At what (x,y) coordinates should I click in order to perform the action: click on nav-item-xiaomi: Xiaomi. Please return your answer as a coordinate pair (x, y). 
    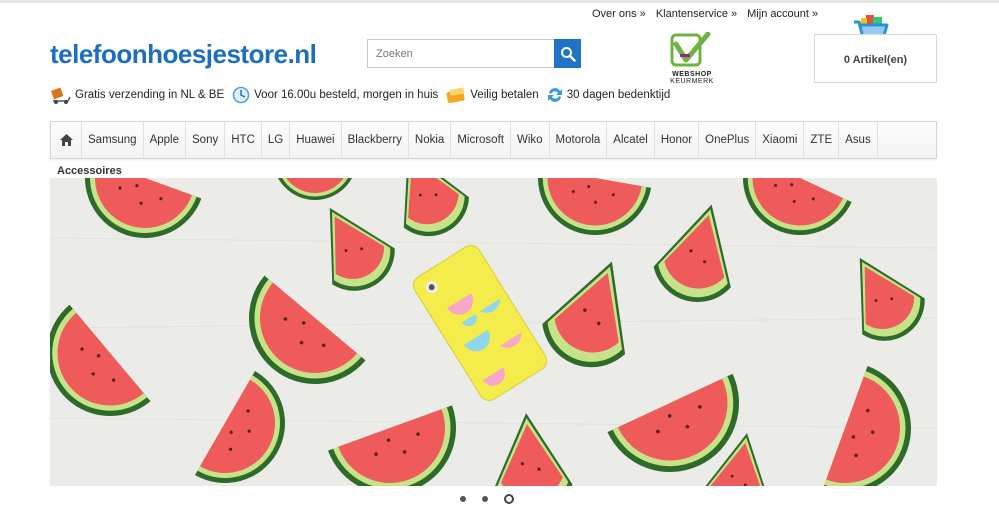
    Looking at the image, I should click on (780, 140).